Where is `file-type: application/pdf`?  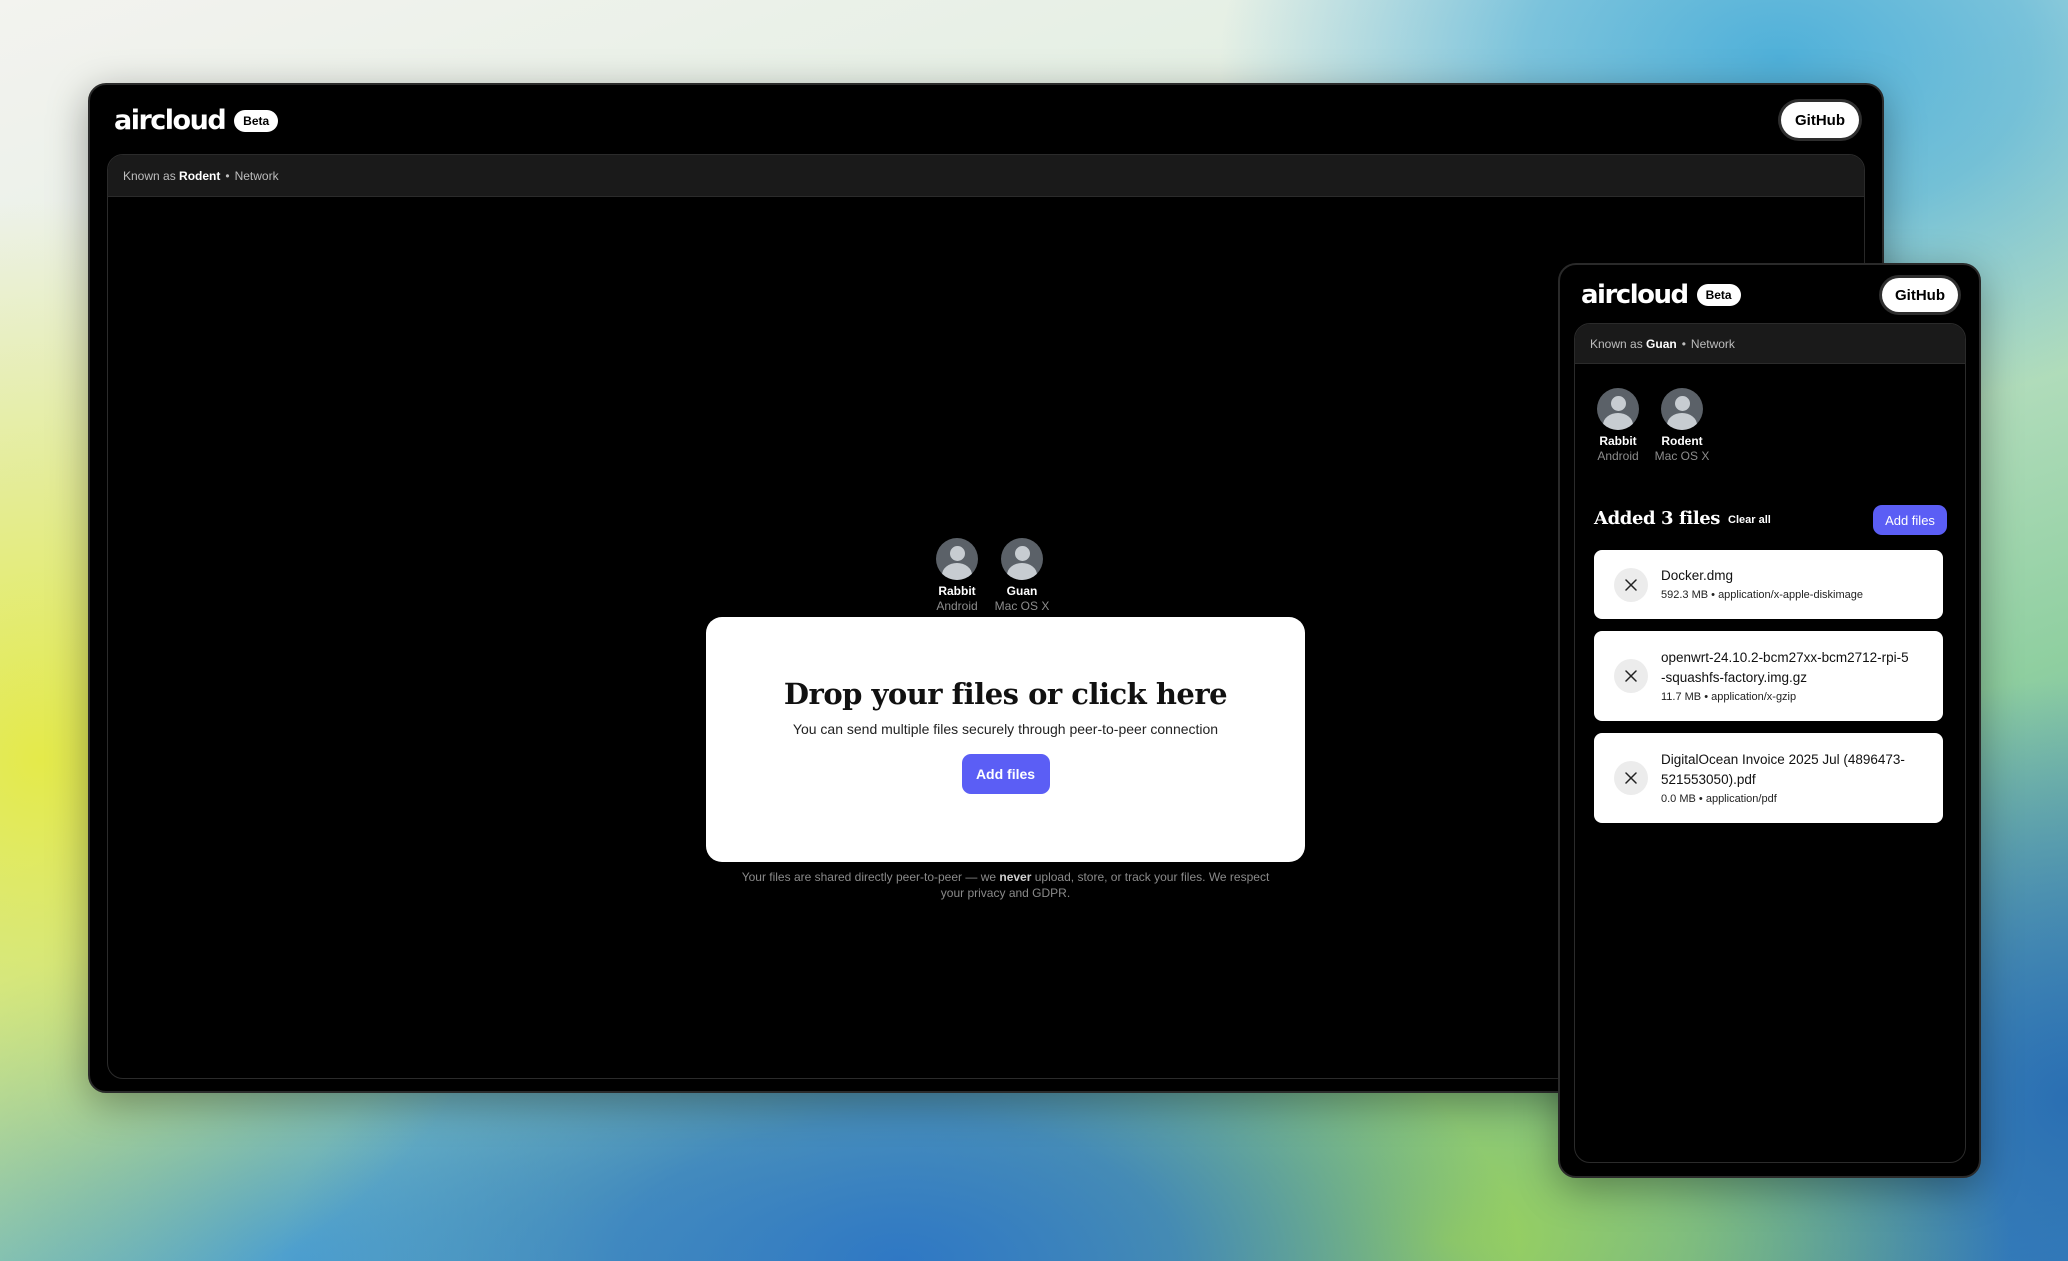
file-type: application/pdf is located at coordinates (1741, 798).